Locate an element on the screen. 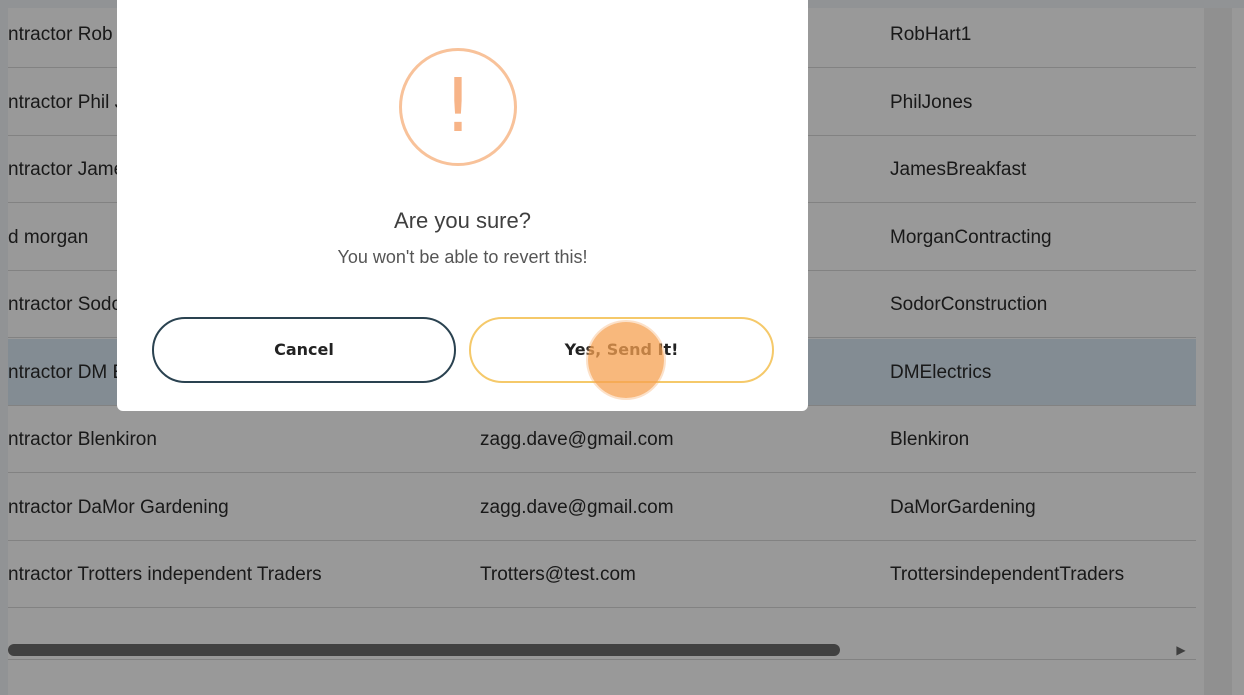 This screenshot has height=695, width=1244. dialog-title: Are you sure? is located at coordinates (462, 220).